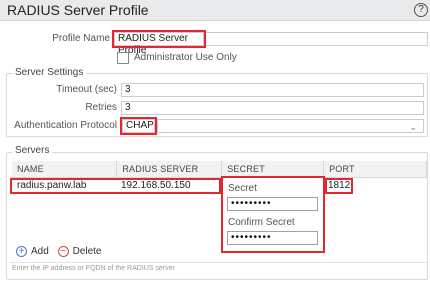 The height and width of the screenshot is (282, 430). Describe the element at coordinates (87, 251) in the screenshot. I see `delete-button-label: Delete` at that location.